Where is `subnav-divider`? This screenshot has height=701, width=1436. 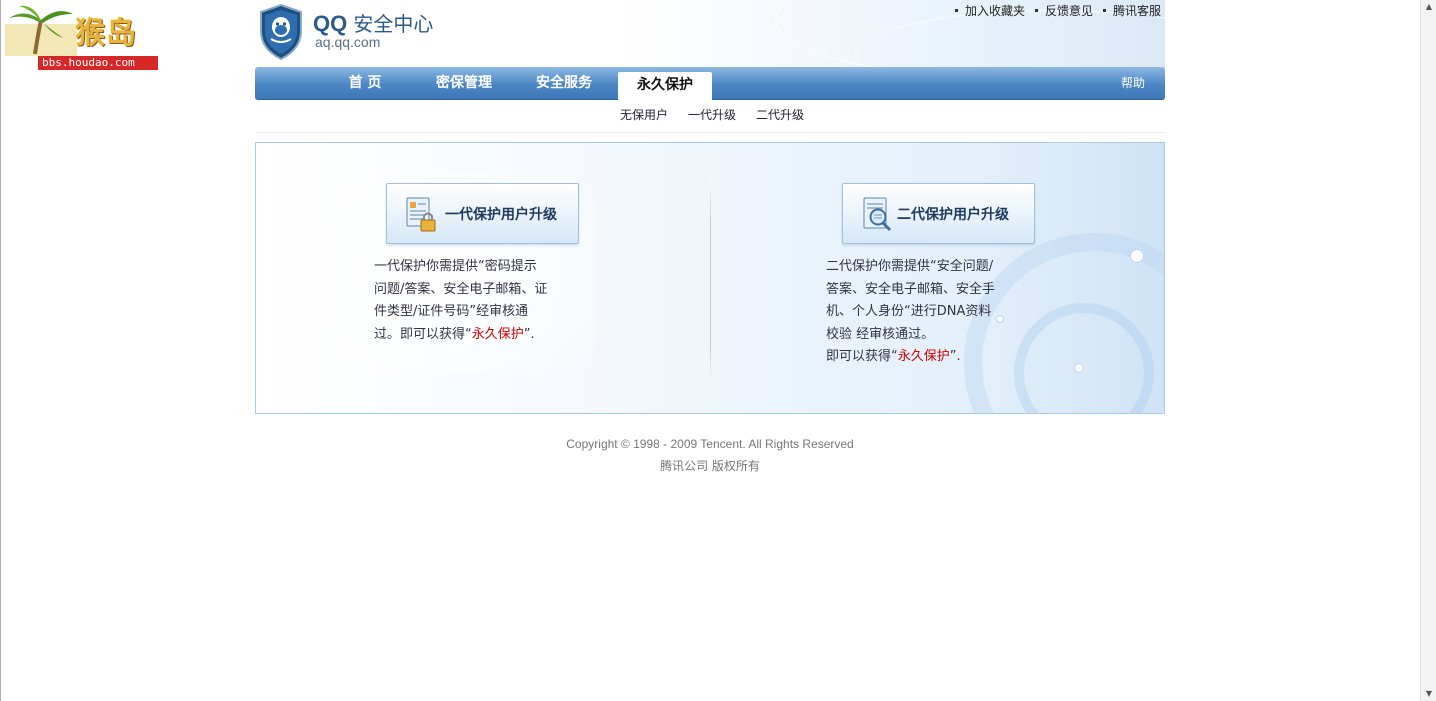 subnav-divider is located at coordinates (710, 132).